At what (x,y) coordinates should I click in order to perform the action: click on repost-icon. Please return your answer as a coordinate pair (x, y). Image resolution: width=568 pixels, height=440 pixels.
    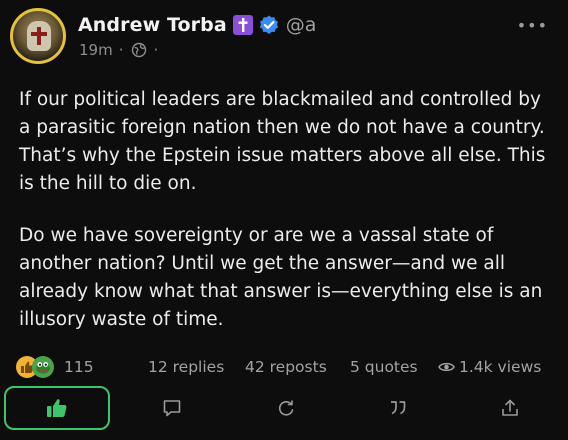
    Looking at the image, I should click on (286, 408).